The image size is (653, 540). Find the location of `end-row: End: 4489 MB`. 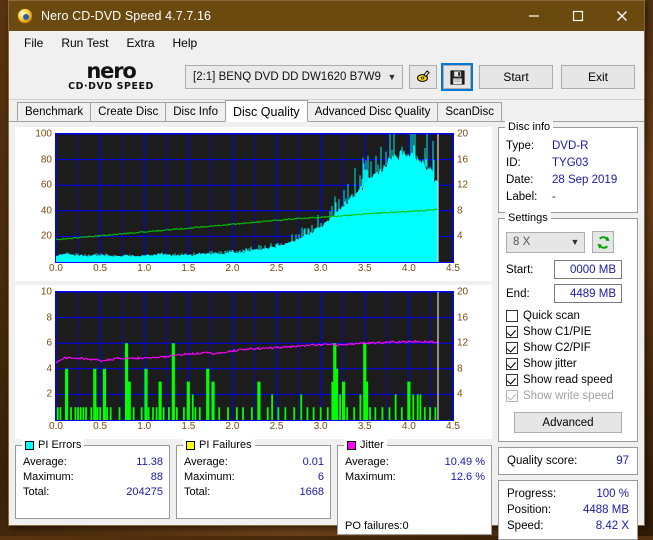

end-row: End: 4489 MB is located at coordinates (568, 293).